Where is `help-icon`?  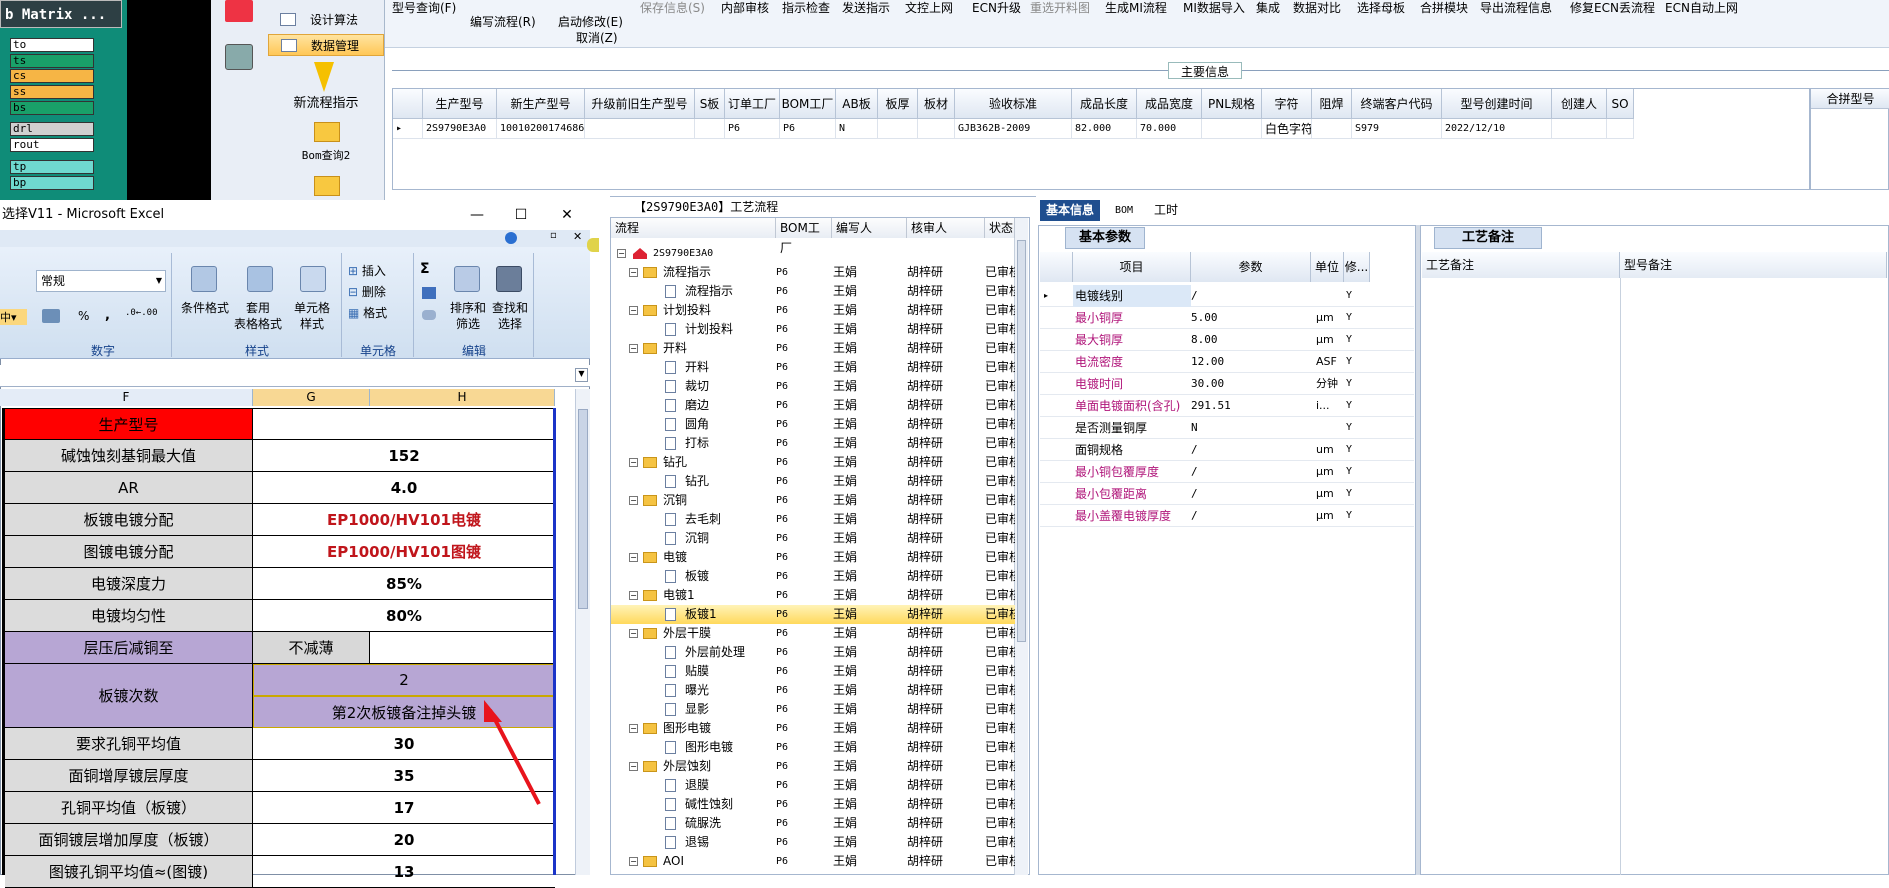
help-icon is located at coordinates (511, 238).